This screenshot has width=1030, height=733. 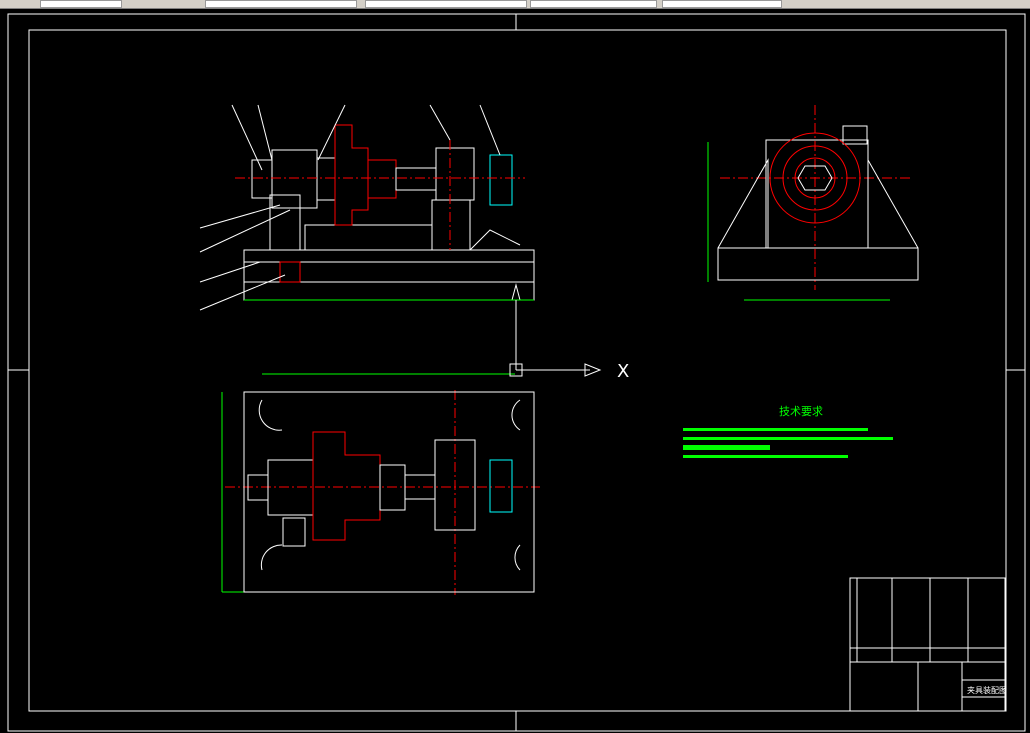 What do you see at coordinates (801, 411) in the screenshot?
I see `tech-requirements-title: 技术要求` at bounding box center [801, 411].